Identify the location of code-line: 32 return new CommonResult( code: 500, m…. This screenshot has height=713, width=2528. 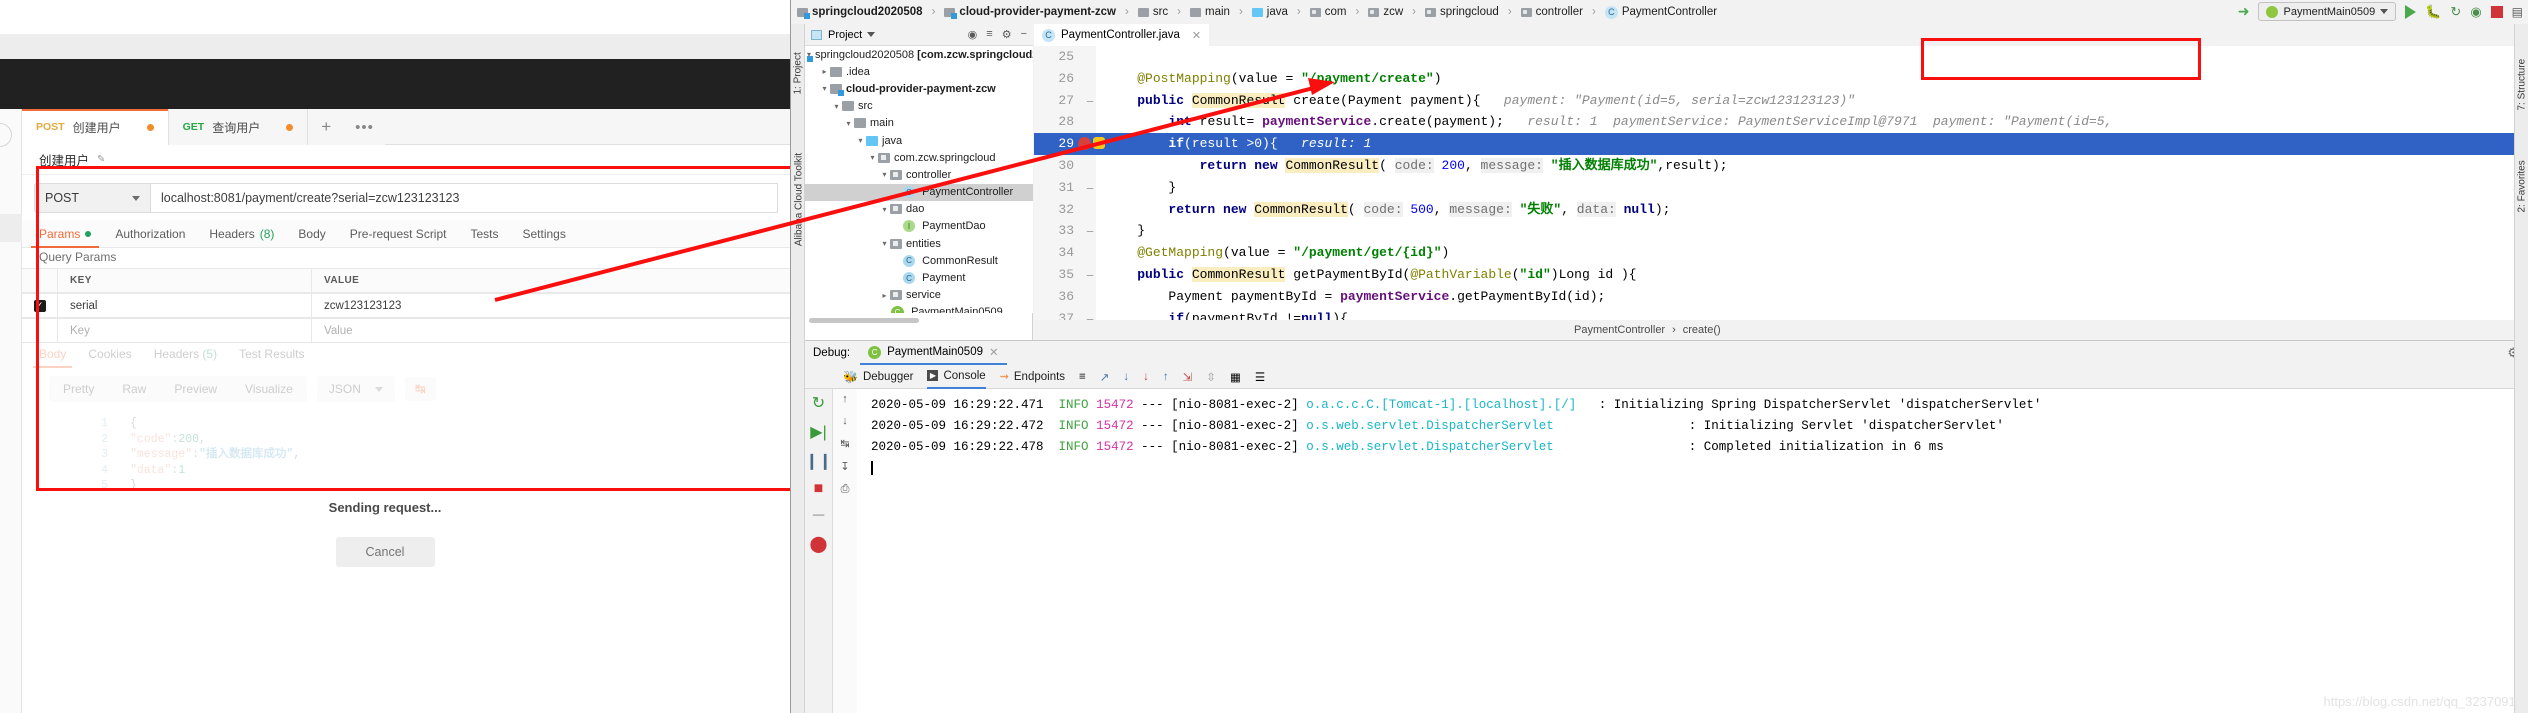
(1781, 210).